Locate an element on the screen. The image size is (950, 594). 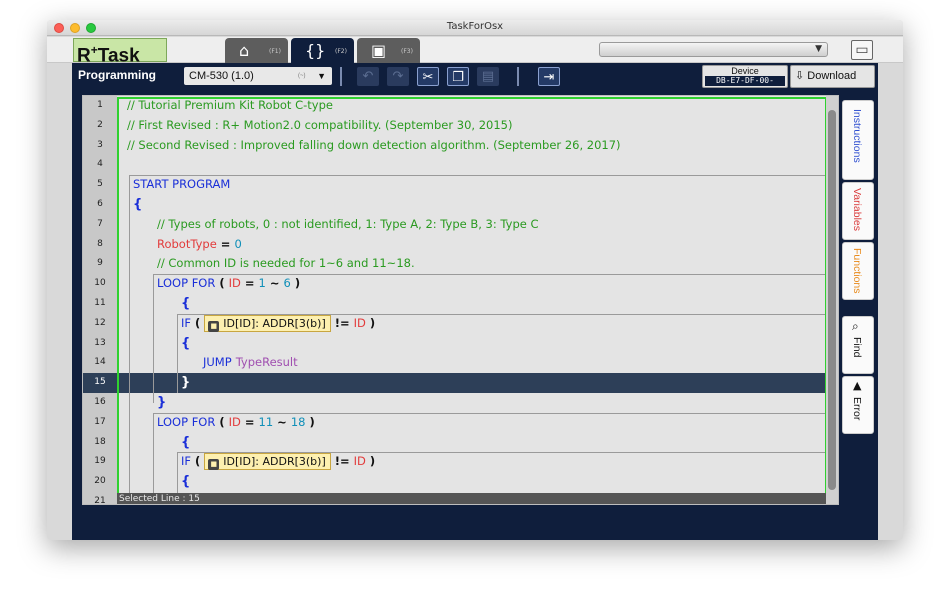
line-number: 1 is located at coordinates (100, 105).